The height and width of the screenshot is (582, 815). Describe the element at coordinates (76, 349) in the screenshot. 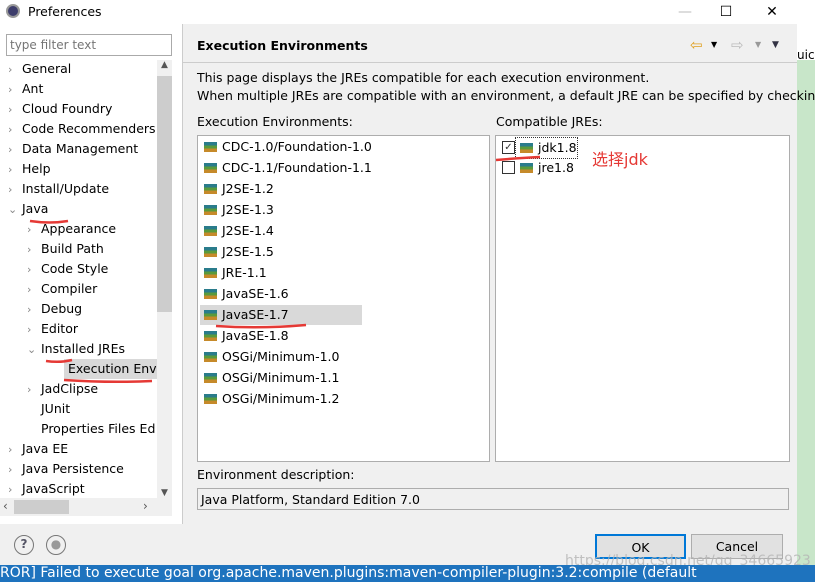

I see `tree-item: ⌄ Installed JREs` at that location.